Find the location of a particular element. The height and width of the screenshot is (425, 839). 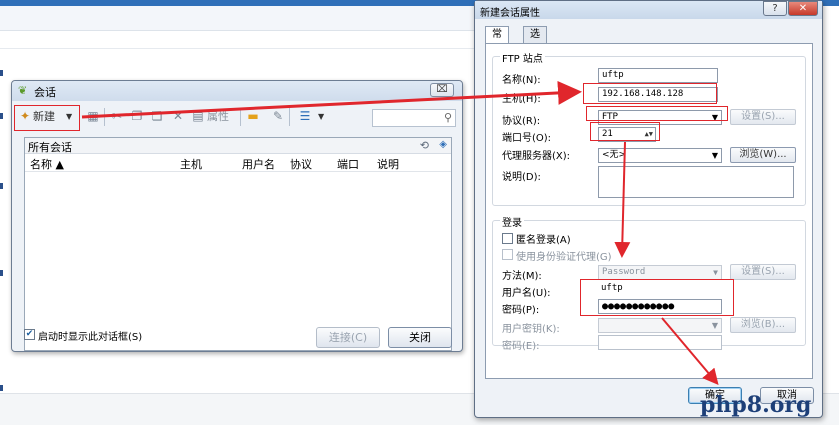

arrow-to-host is located at coordinates (331, 99).